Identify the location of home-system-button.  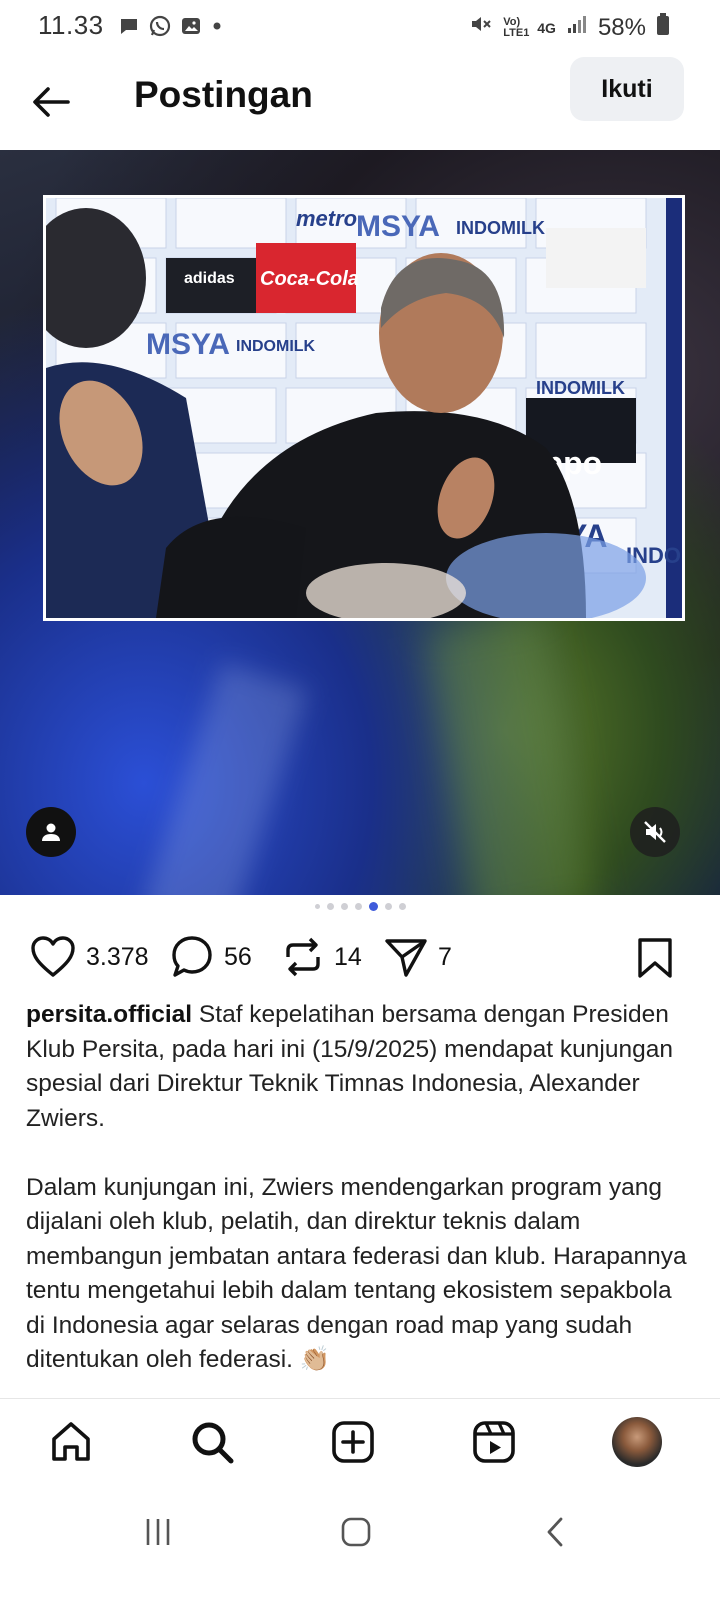
(356, 1534).